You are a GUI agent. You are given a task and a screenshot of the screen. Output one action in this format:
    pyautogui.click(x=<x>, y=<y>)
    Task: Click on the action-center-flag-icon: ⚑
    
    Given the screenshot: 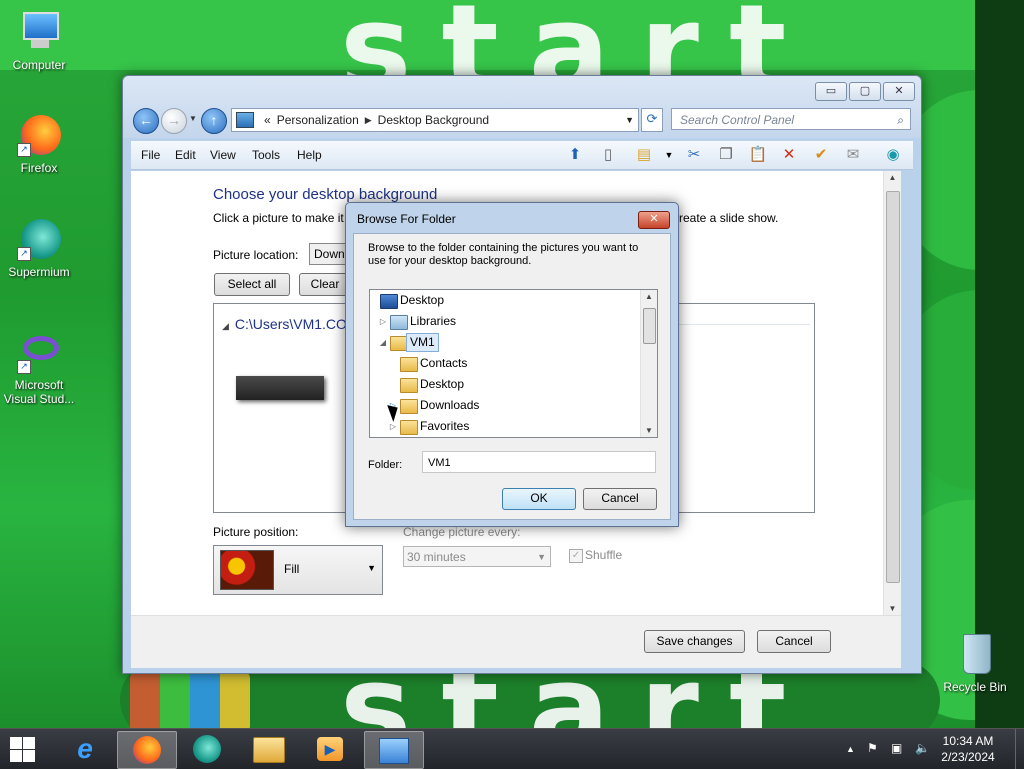 What is the action you would take?
    pyautogui.click(x=872, y=748)
    